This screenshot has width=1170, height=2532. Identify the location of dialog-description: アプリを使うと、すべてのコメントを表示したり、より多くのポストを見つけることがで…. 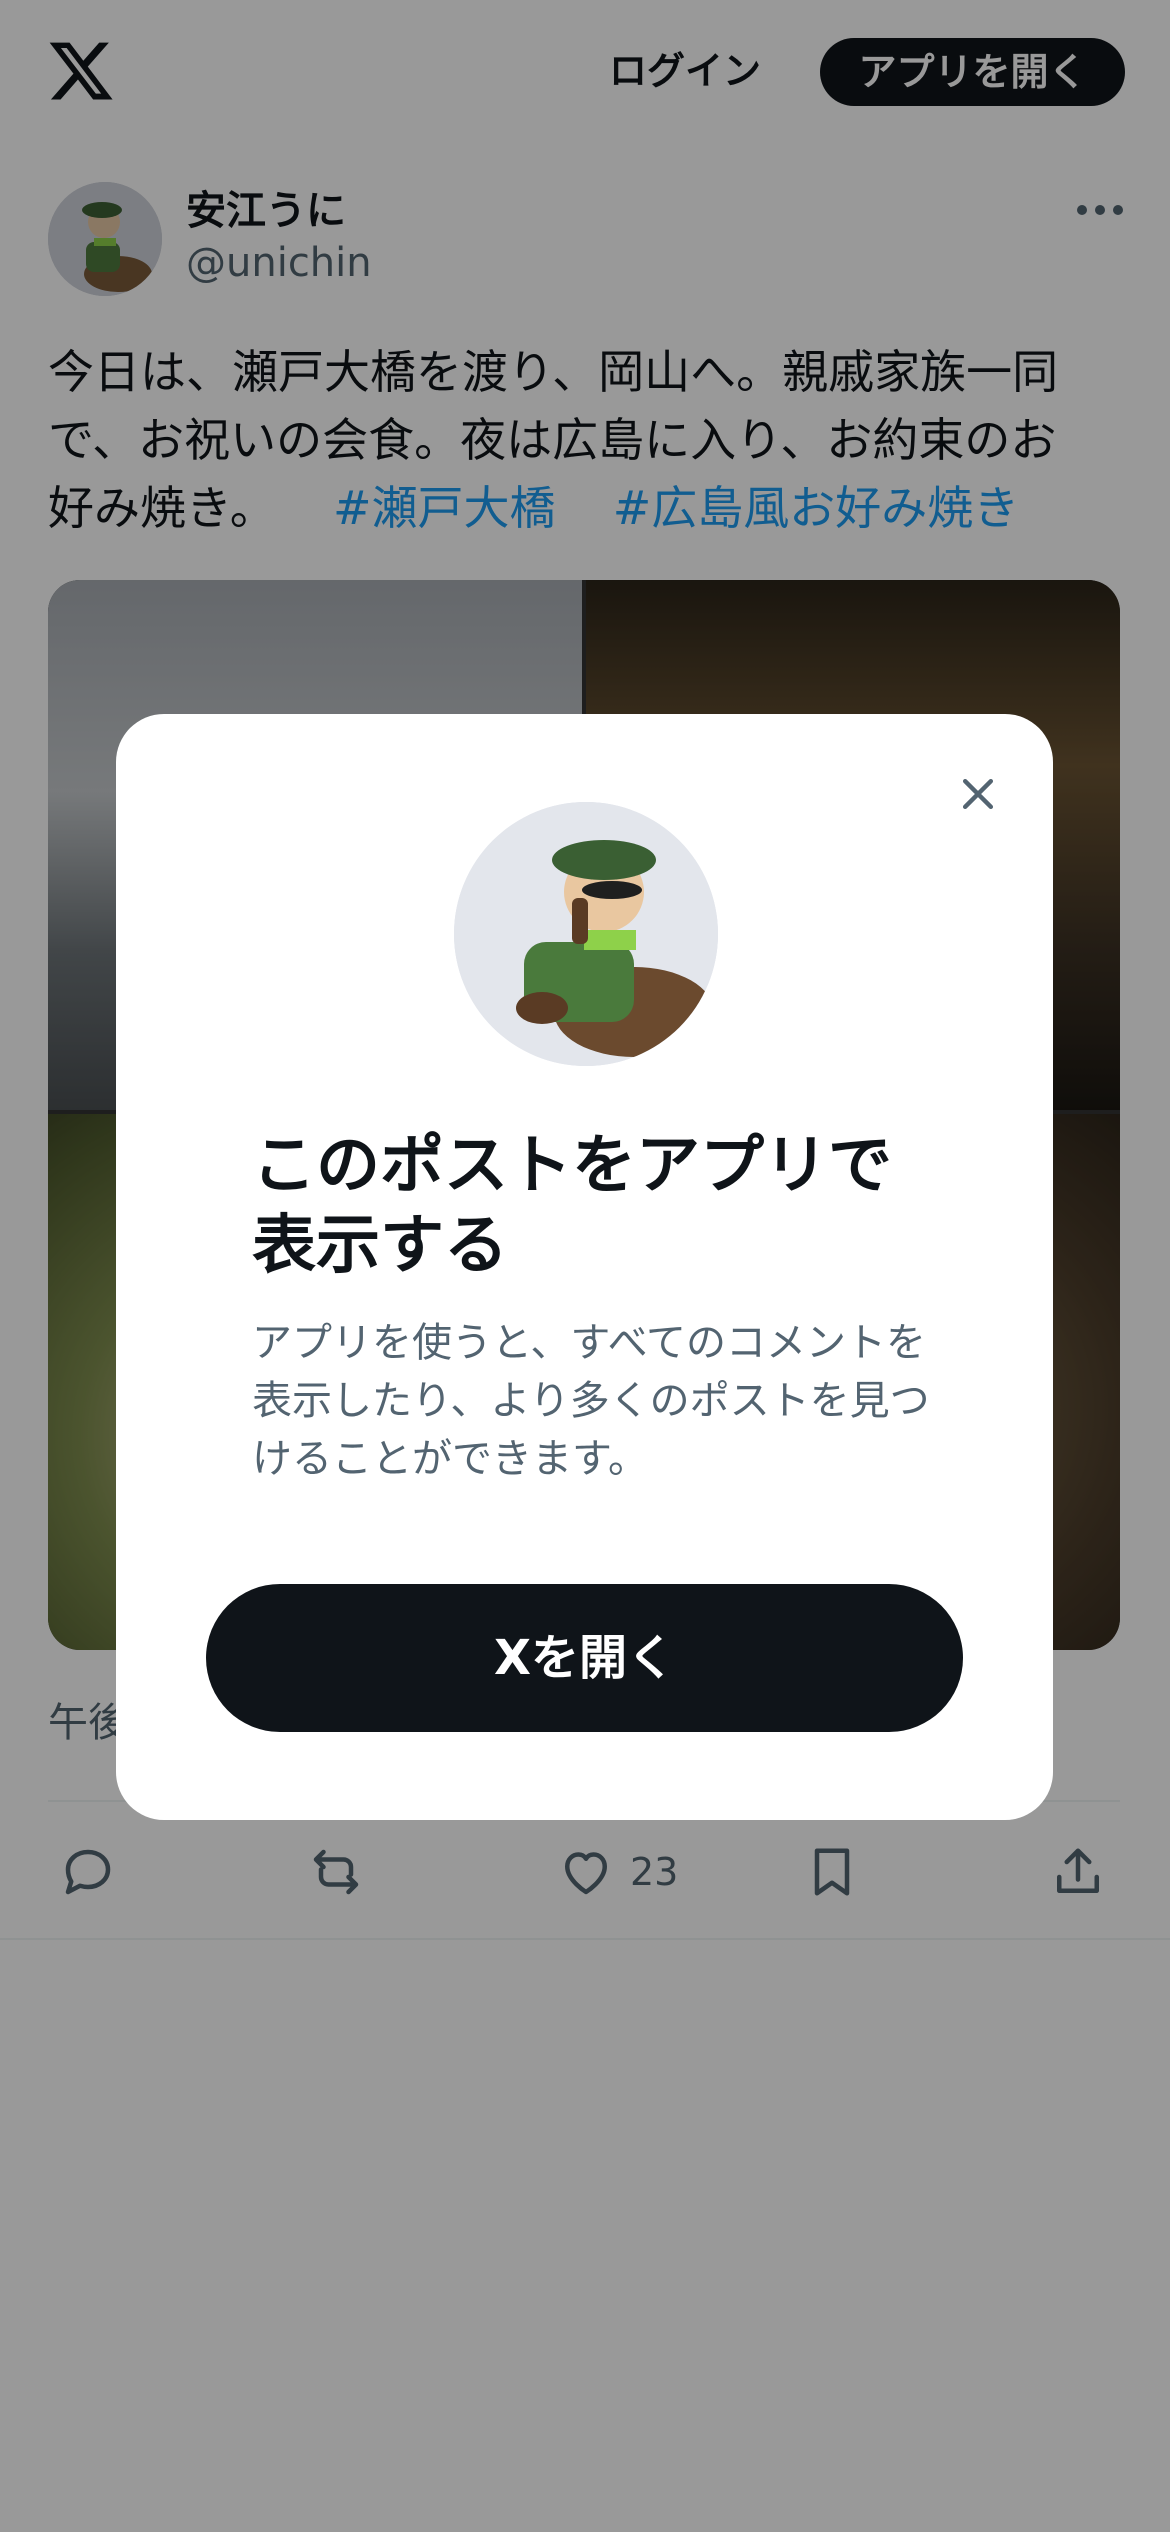
(591, 1401).